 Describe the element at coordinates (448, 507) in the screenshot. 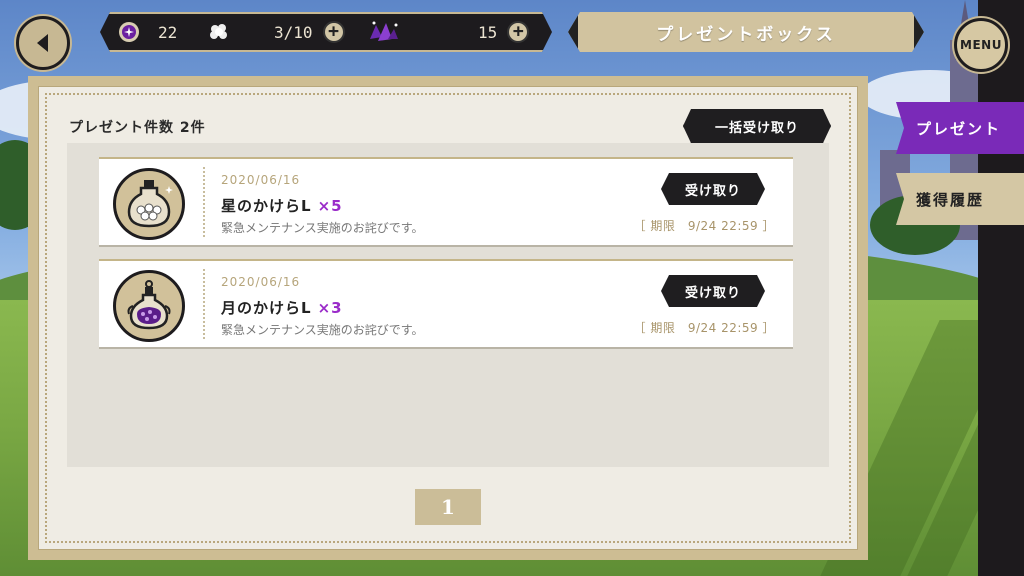

I see `page-number-button: 1` at that location.